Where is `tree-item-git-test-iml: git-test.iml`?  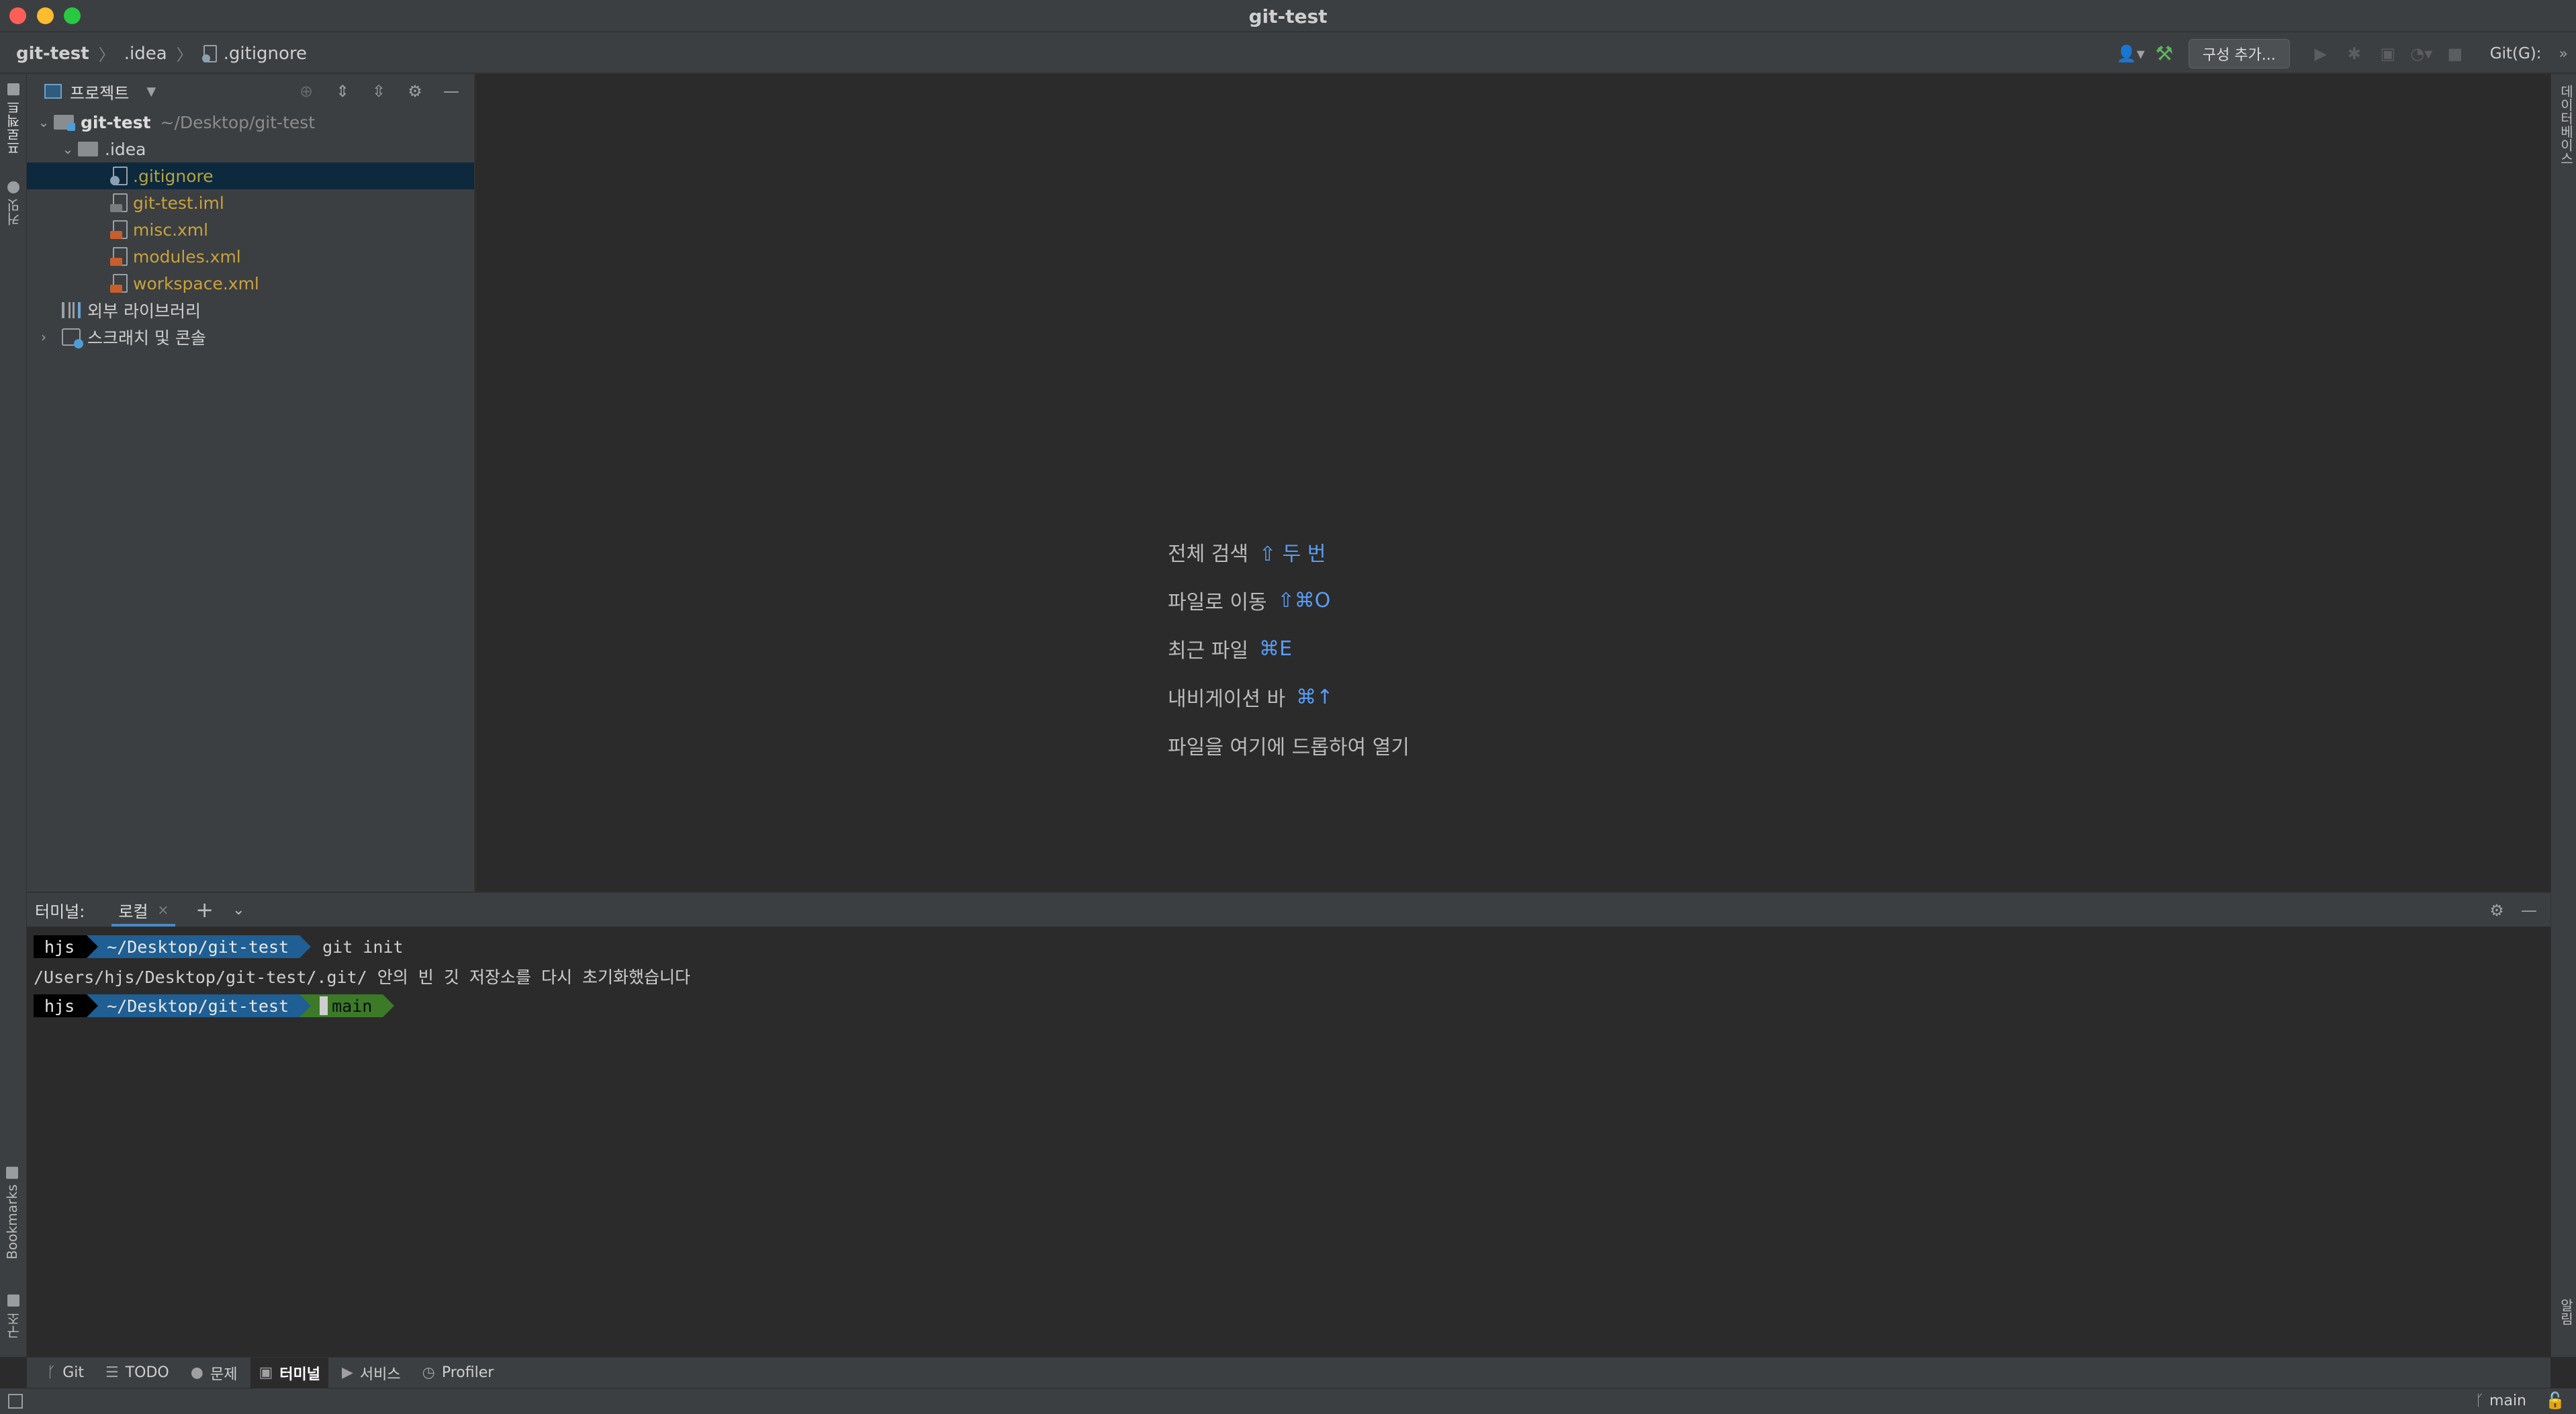
tree-item-git-test-iml: git-test.iml is located at coordinates (250, 202).